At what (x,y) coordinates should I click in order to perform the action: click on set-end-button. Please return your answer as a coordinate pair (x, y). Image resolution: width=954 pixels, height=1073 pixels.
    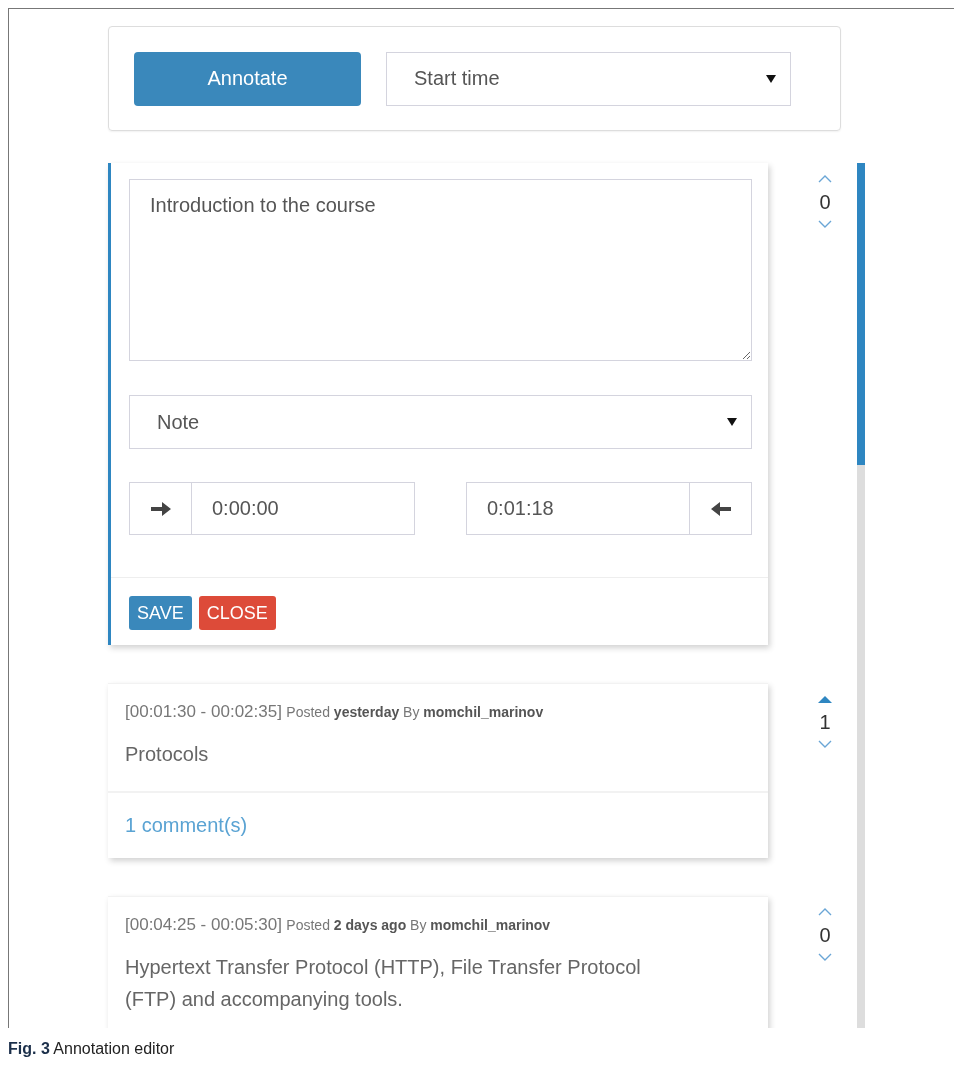
    Looking at the image, I should click on (720, 508).